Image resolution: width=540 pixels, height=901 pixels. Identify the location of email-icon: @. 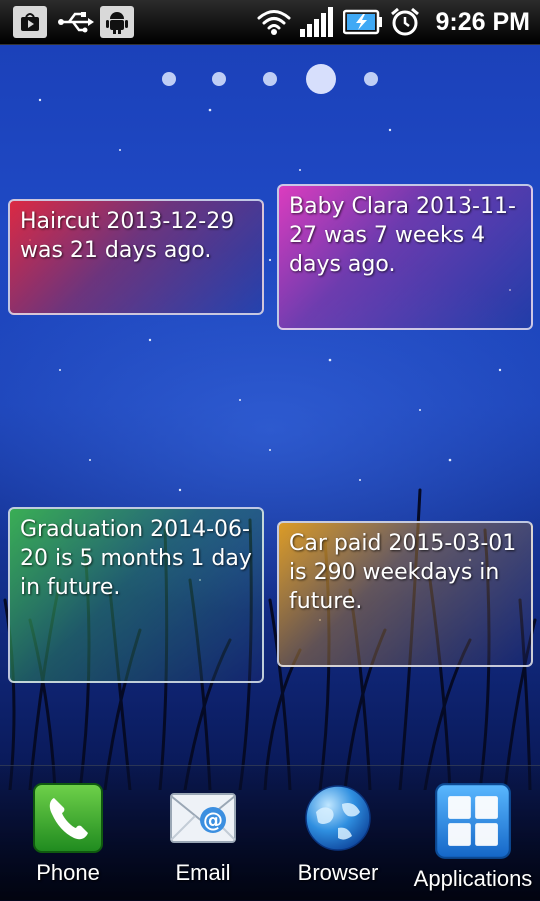
(203, 818).